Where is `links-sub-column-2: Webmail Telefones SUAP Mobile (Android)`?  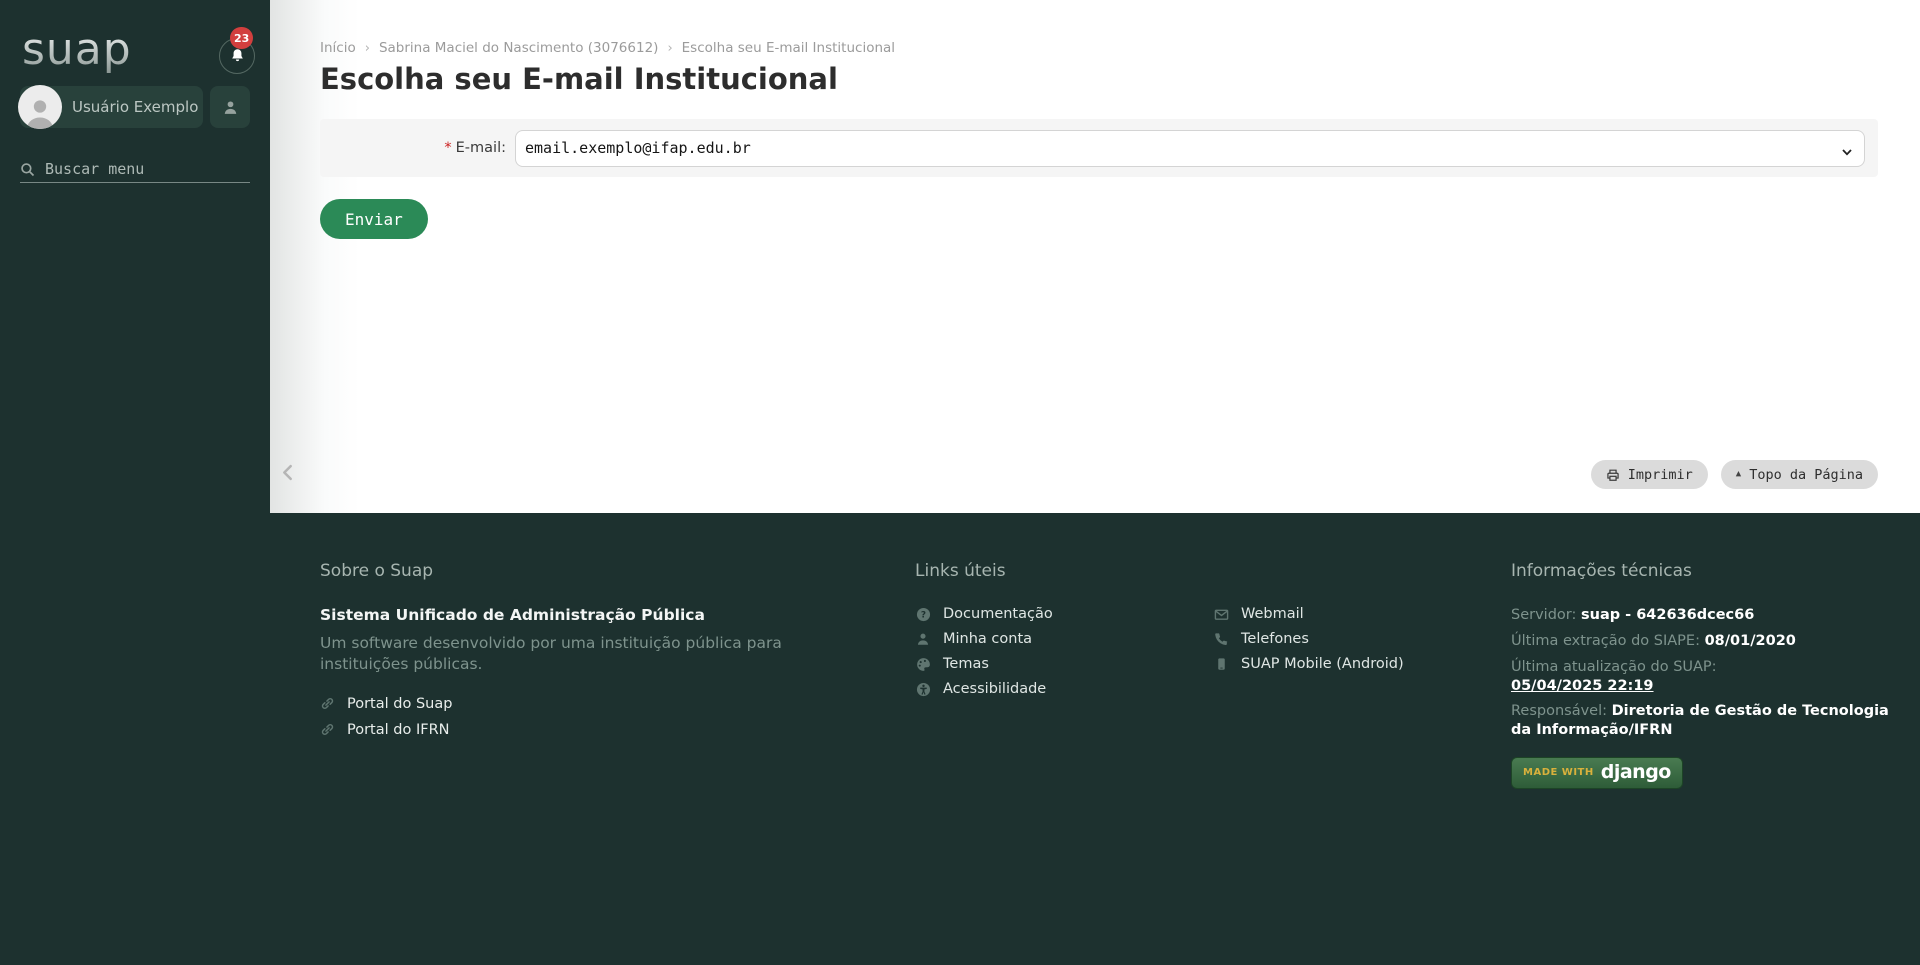
links-sub-column-2: Webmail Telefones SUAP Mobile (Android) is located at coordinates (1362, 656).